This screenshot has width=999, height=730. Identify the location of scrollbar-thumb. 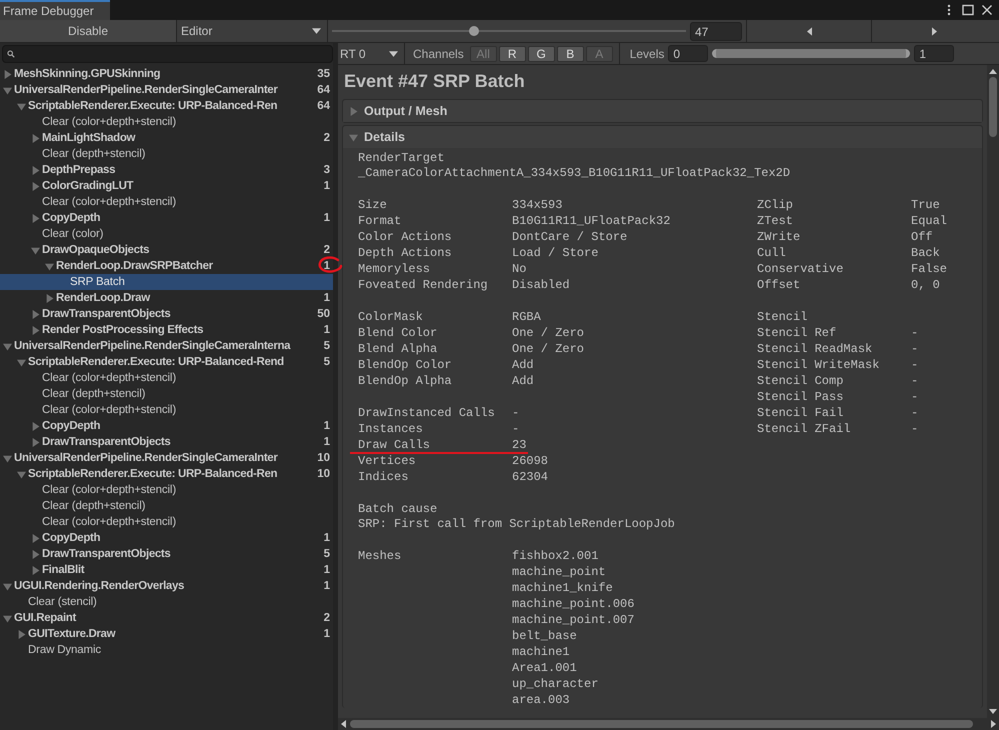
(993, 107).